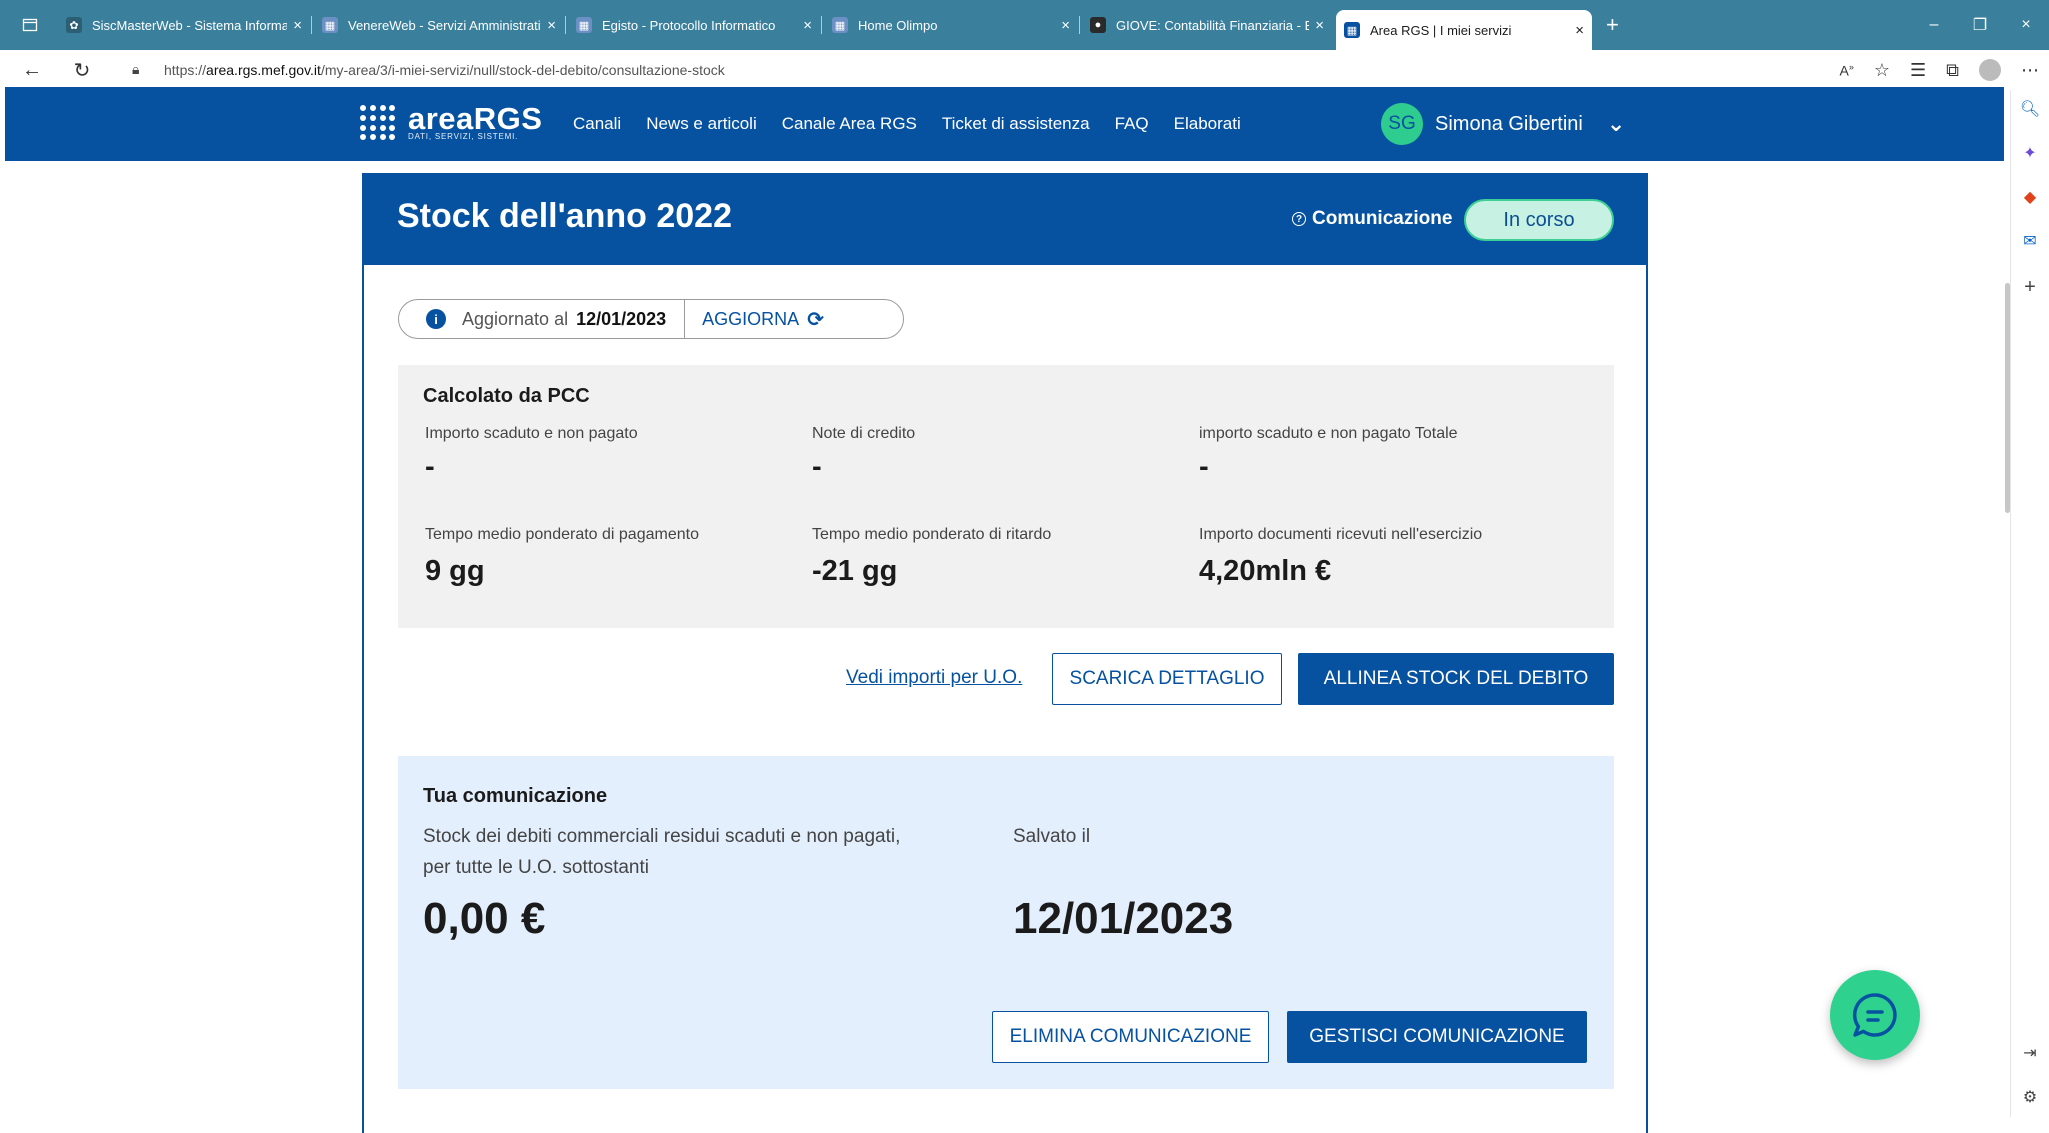 This screenshot has width=2049, height=1133. I want to click on collections-icon: ⧉, so click(1952, 70).